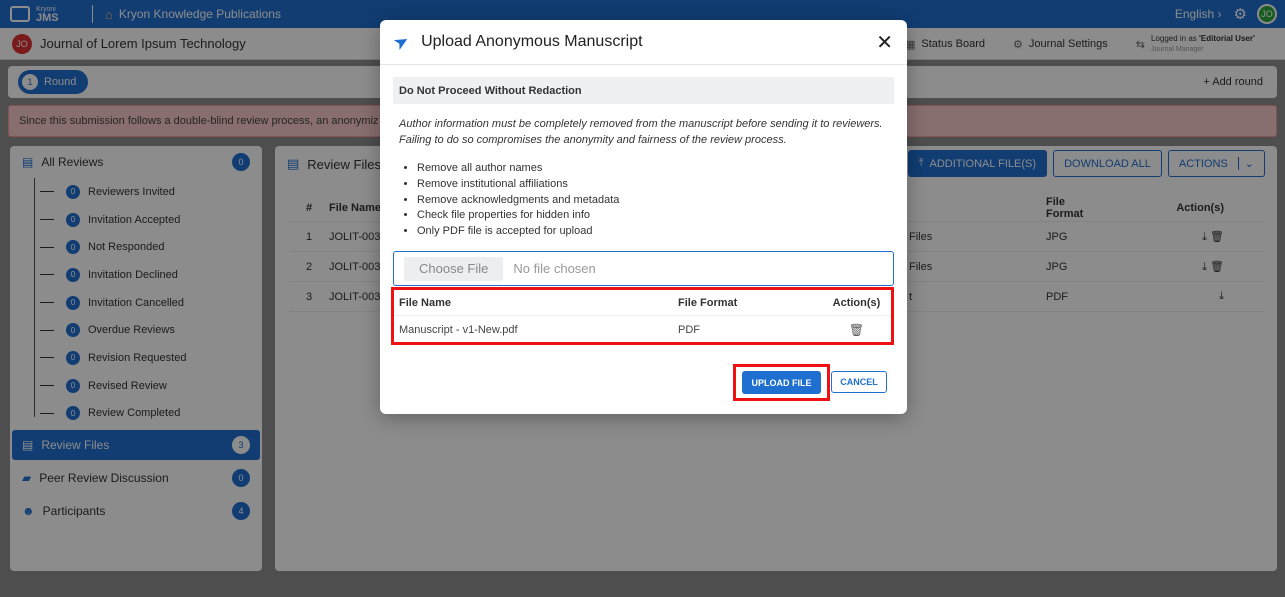 The width and height of the screenshot is (1285, 597). Describe the element at coordinates (490, 90) in the screenshot. I see `warning-title: Do Not Proceed Without Redaction` at that location.